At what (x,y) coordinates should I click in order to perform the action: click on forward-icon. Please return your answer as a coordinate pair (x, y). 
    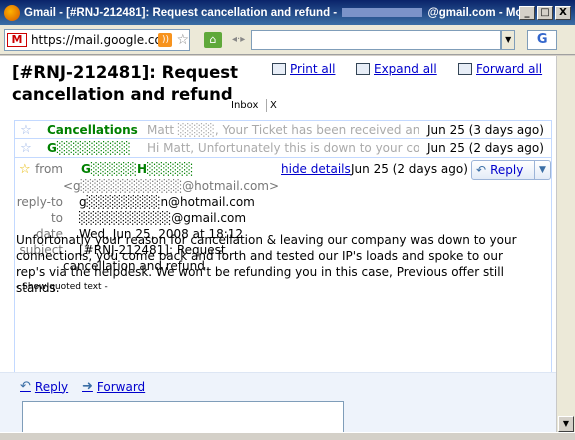
    Looking at the image, I should click on (465, 69).